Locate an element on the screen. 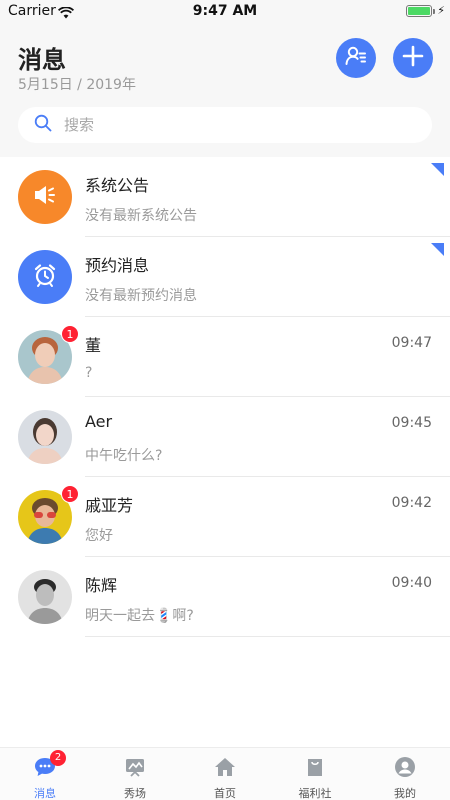  add-button is located at coordinates (413, 58).